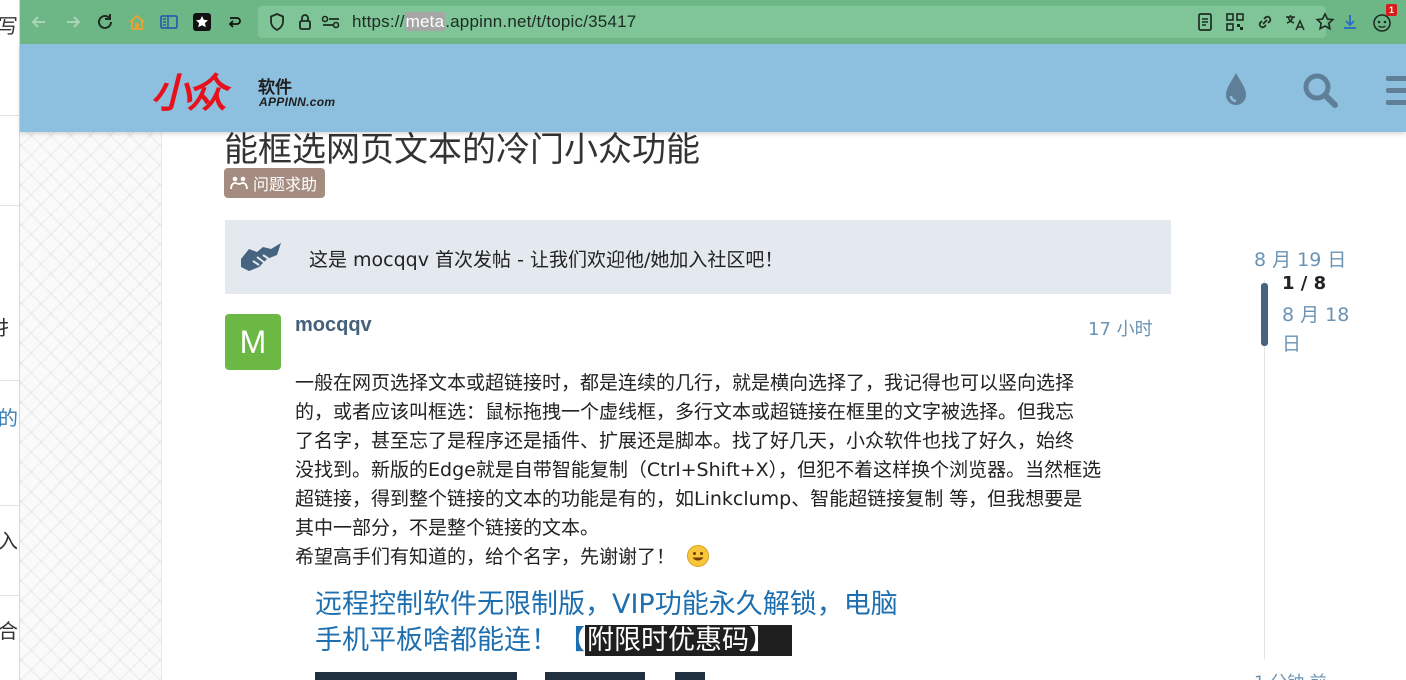 The width and height of the screenshot is (1406, 680). Describe the element at coordinates (1300, 258) in the screenshot. I see `timeline-start-date: 8 月 19 日` at that location.